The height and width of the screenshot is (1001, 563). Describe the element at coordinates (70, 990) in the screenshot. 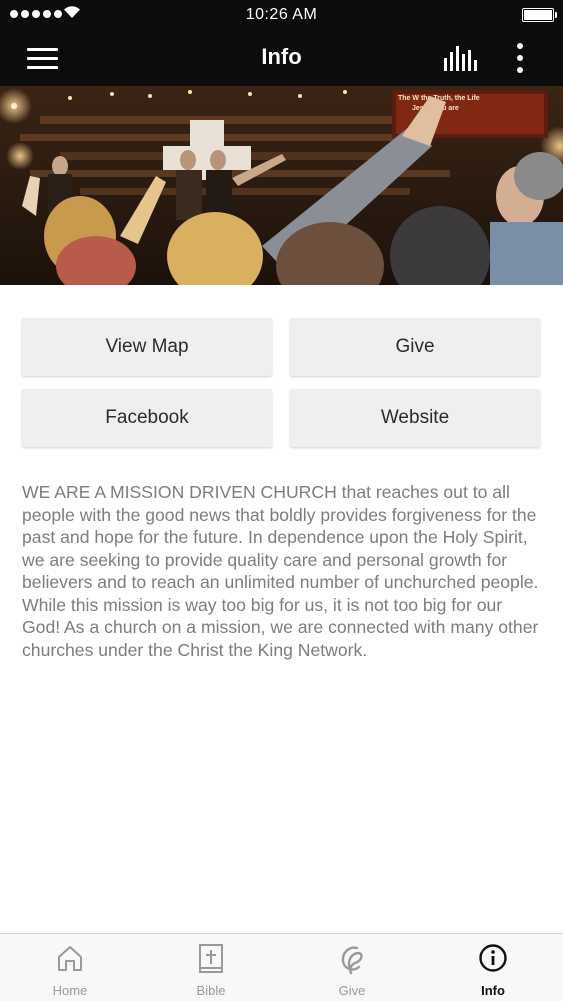

I see `tab-home-label: Home` at that location.